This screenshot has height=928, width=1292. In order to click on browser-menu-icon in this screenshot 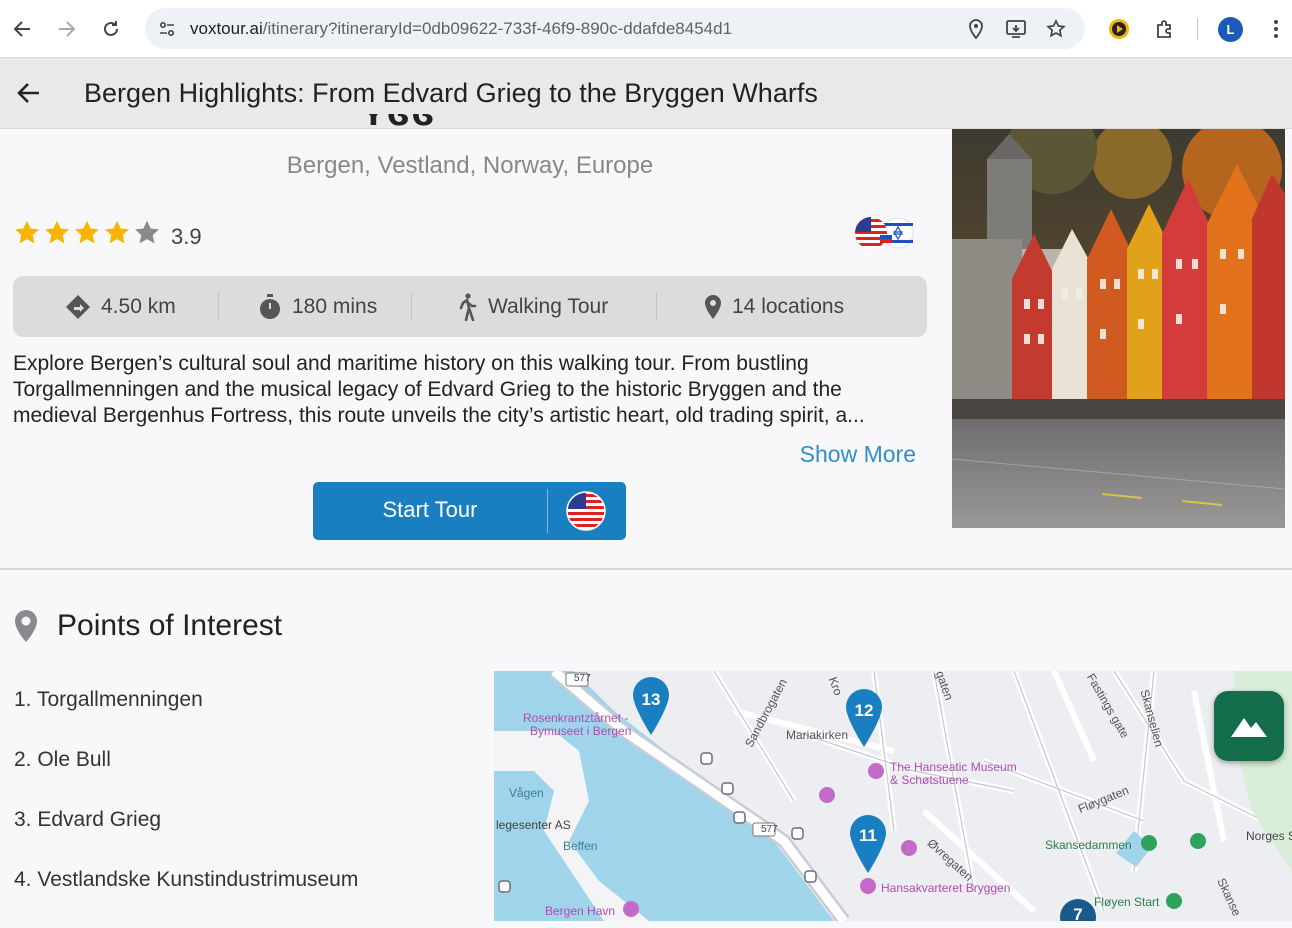, I will do `click(1276, 29)`.